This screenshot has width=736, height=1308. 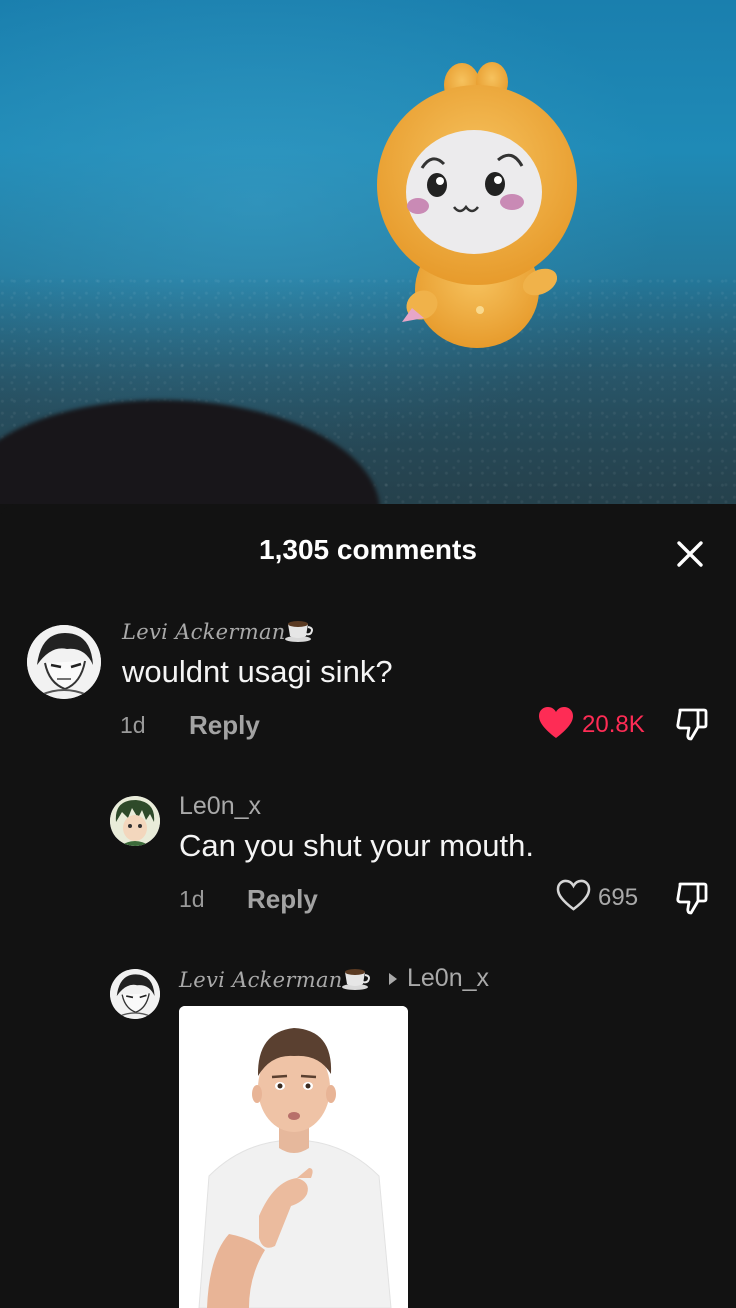 I want to click on reply-arrow-icon, so click(x=393, y=979).